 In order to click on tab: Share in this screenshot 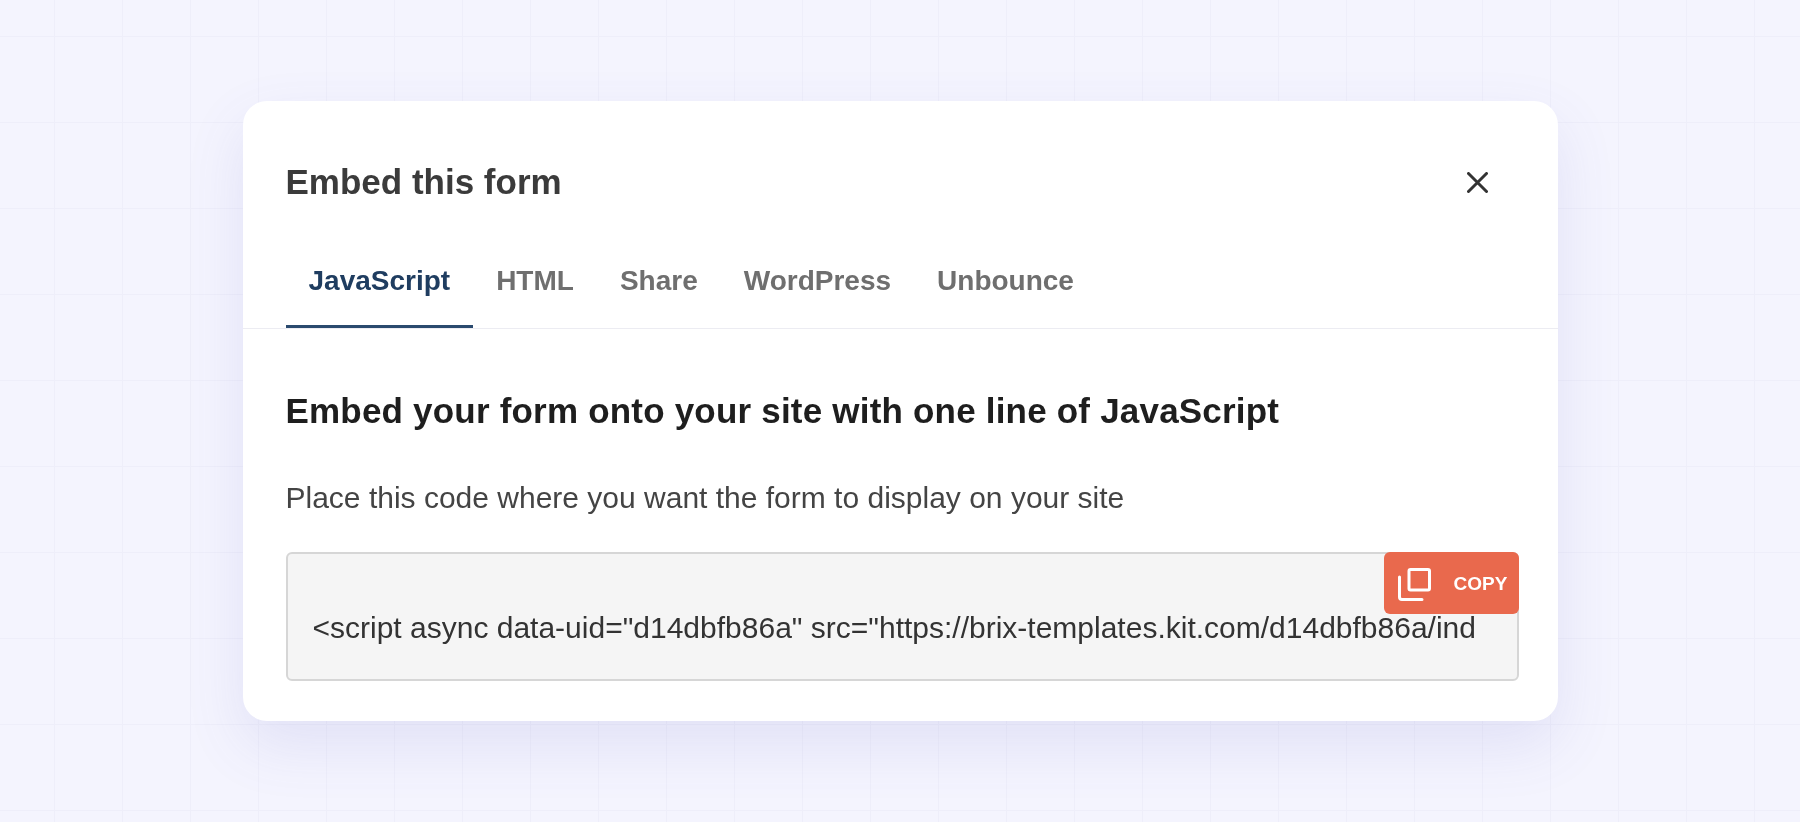, I will do `click(658, 288)`.